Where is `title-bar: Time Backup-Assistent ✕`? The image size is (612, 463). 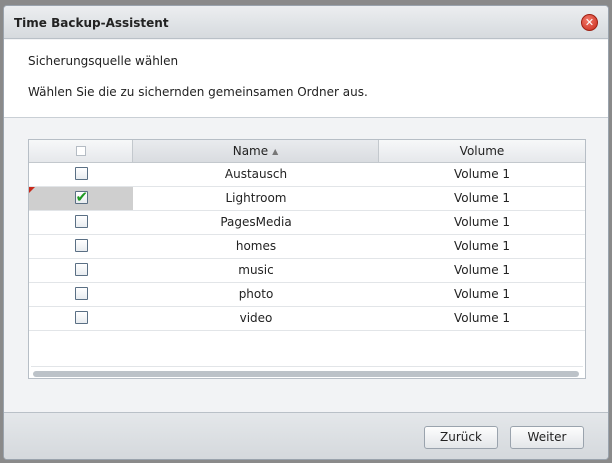 title-bar: Time Backup-Assistent ✕ is located at coordinates (306, 22).